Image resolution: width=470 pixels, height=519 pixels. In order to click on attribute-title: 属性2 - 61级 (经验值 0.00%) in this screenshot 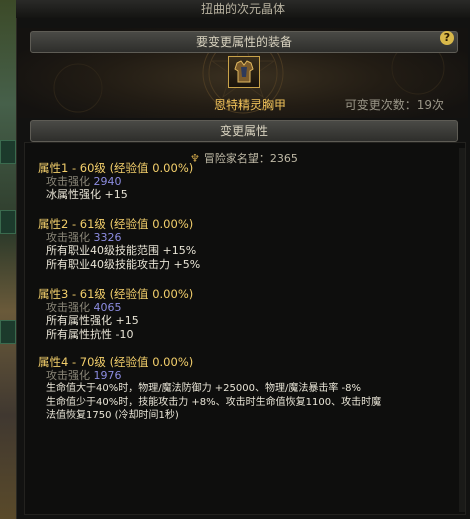, I will do `click(116, 224)`.